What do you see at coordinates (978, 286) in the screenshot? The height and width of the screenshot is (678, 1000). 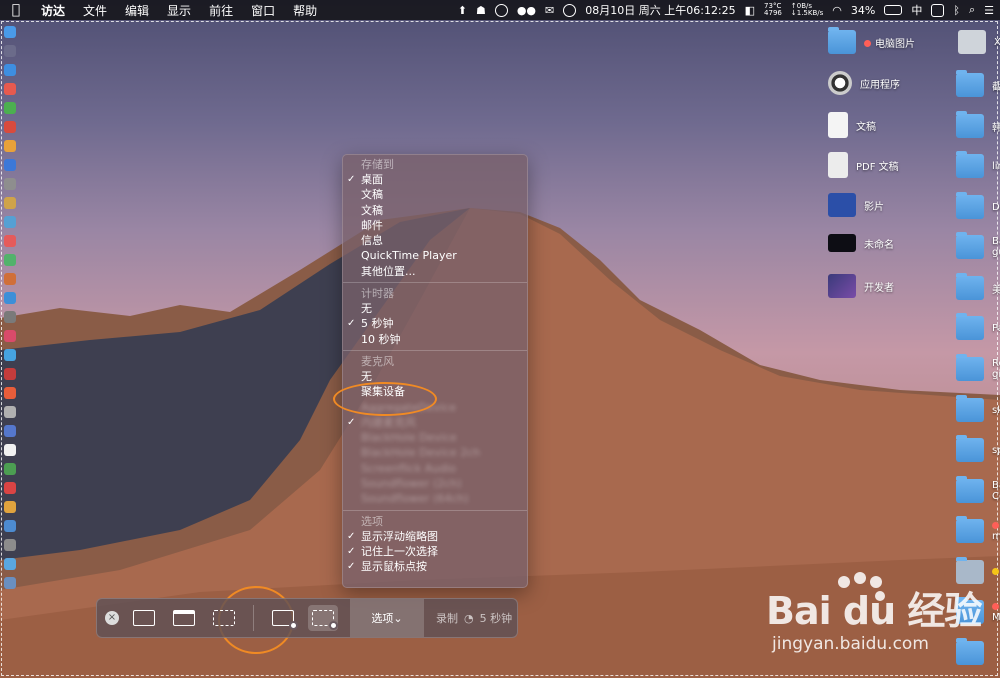 I see `desktop-folder-right: 美` at bounding box center [978, 286].